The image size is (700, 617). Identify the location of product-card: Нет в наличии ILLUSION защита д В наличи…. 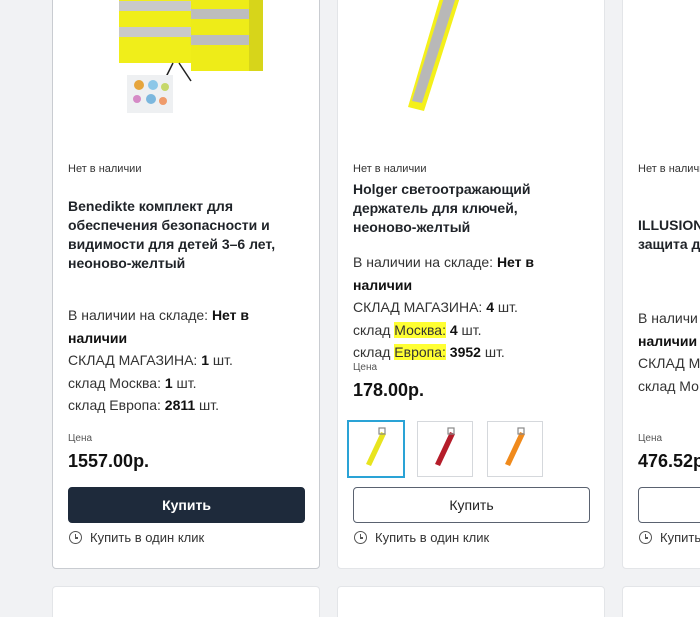
(661, 284).